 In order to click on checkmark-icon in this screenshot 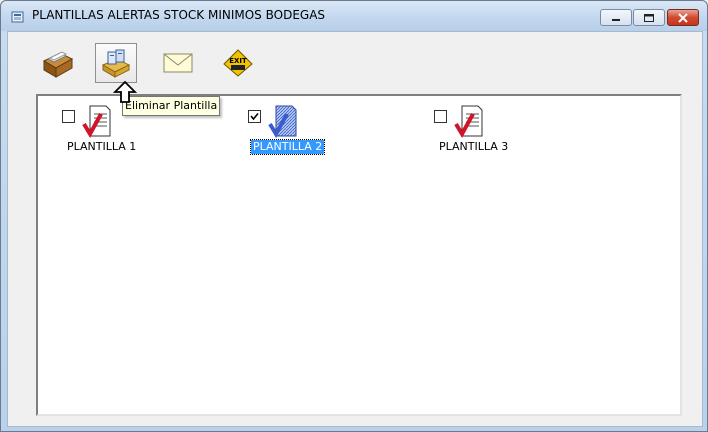, I will do `click(254, 116)`.